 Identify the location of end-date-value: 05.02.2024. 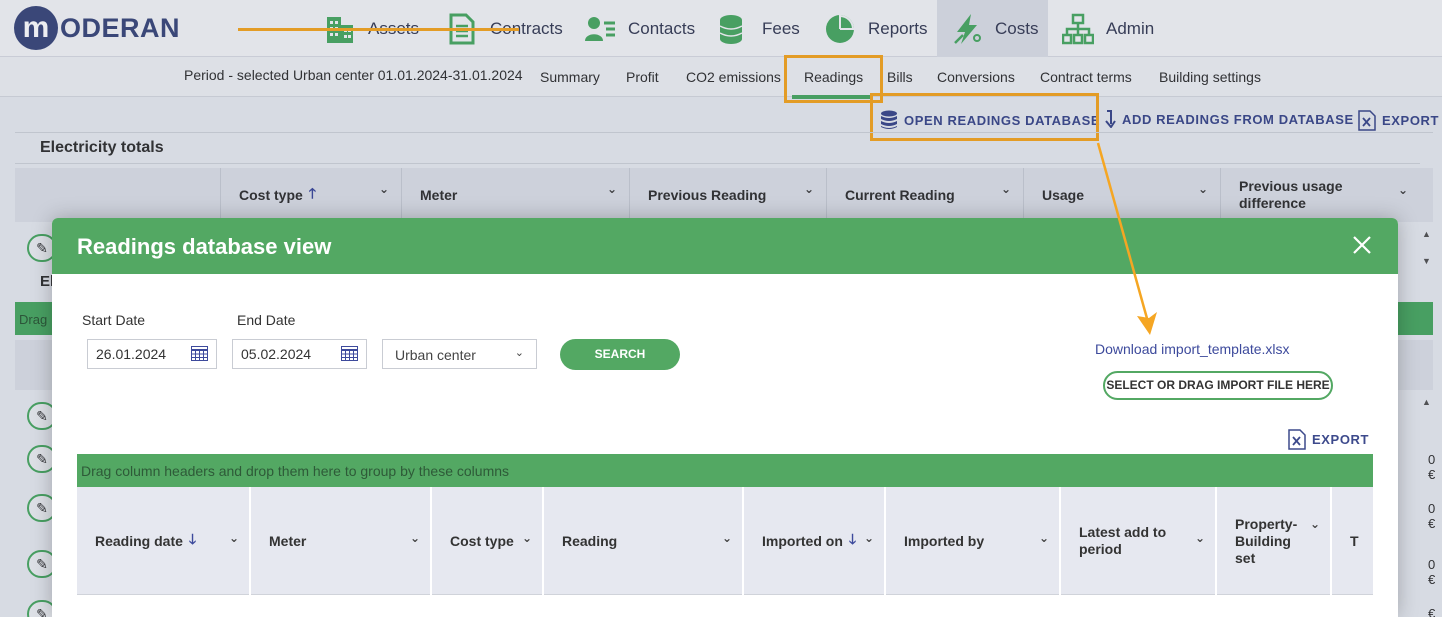
(276, 354).